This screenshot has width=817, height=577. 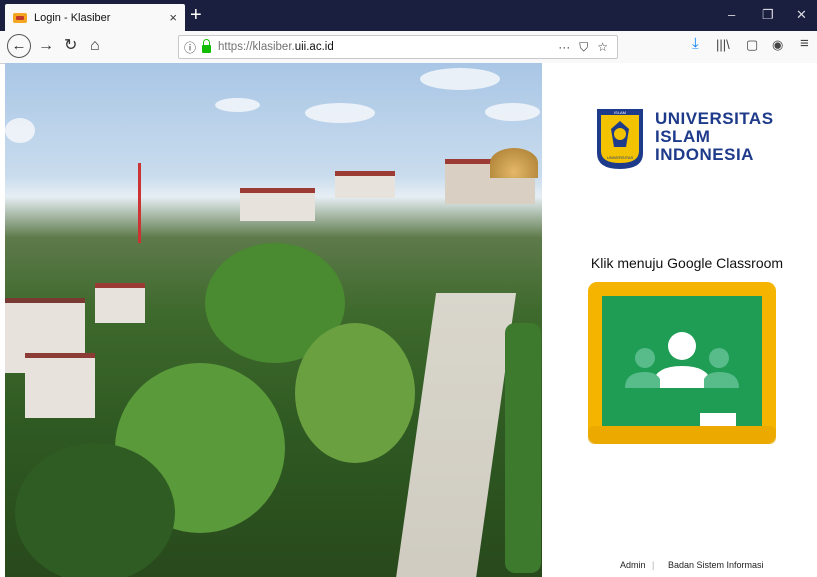 I want to click on university-name-line3: INDONESIA, so click(x=704, y=154).